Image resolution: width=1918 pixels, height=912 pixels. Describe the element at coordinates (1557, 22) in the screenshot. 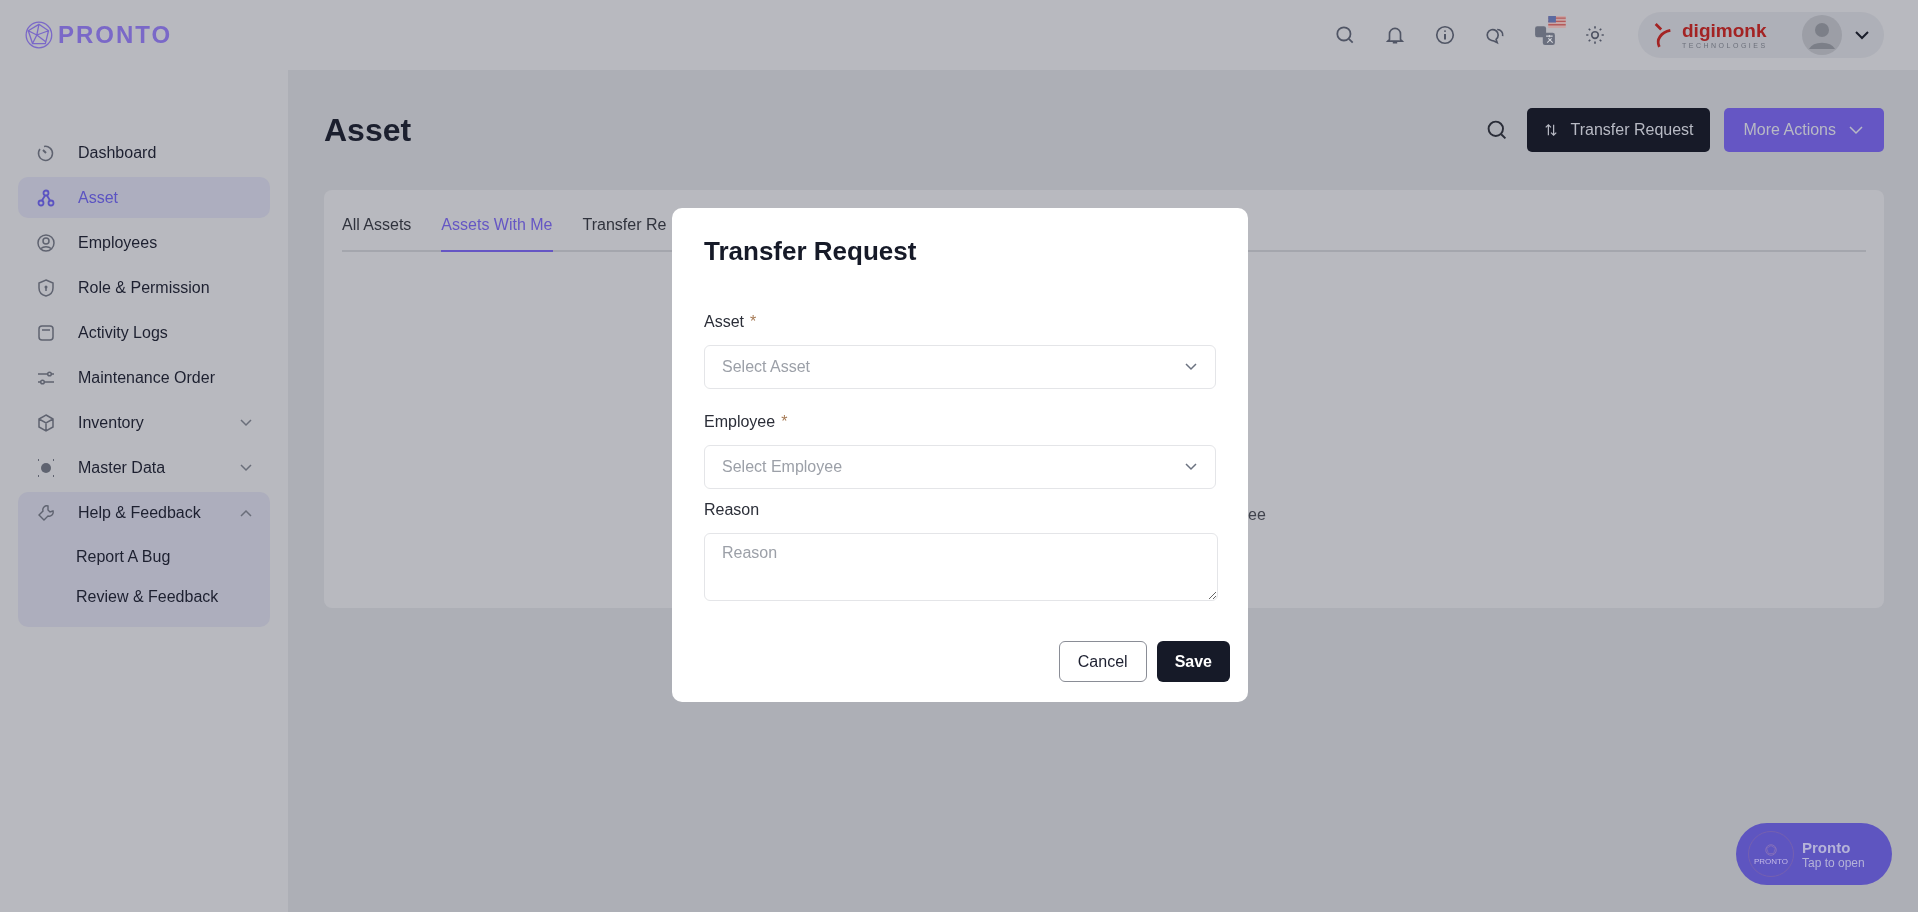

I see `flag-icon` at that location.